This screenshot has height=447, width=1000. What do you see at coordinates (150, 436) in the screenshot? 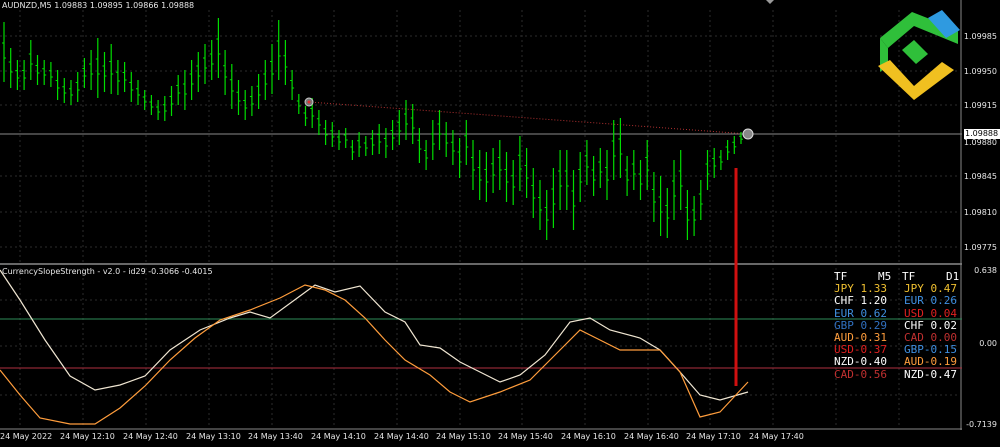
I see `time-label: 24 May 12:40` at bounding box center [150, 436].